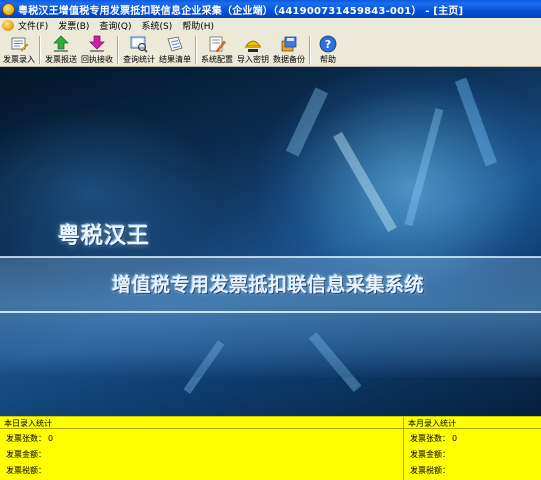  What do you see at coordinates (19, 59) in the screenshot?
I see `invoice-entry-label: 发票录入` at bounding box center [19, 59].